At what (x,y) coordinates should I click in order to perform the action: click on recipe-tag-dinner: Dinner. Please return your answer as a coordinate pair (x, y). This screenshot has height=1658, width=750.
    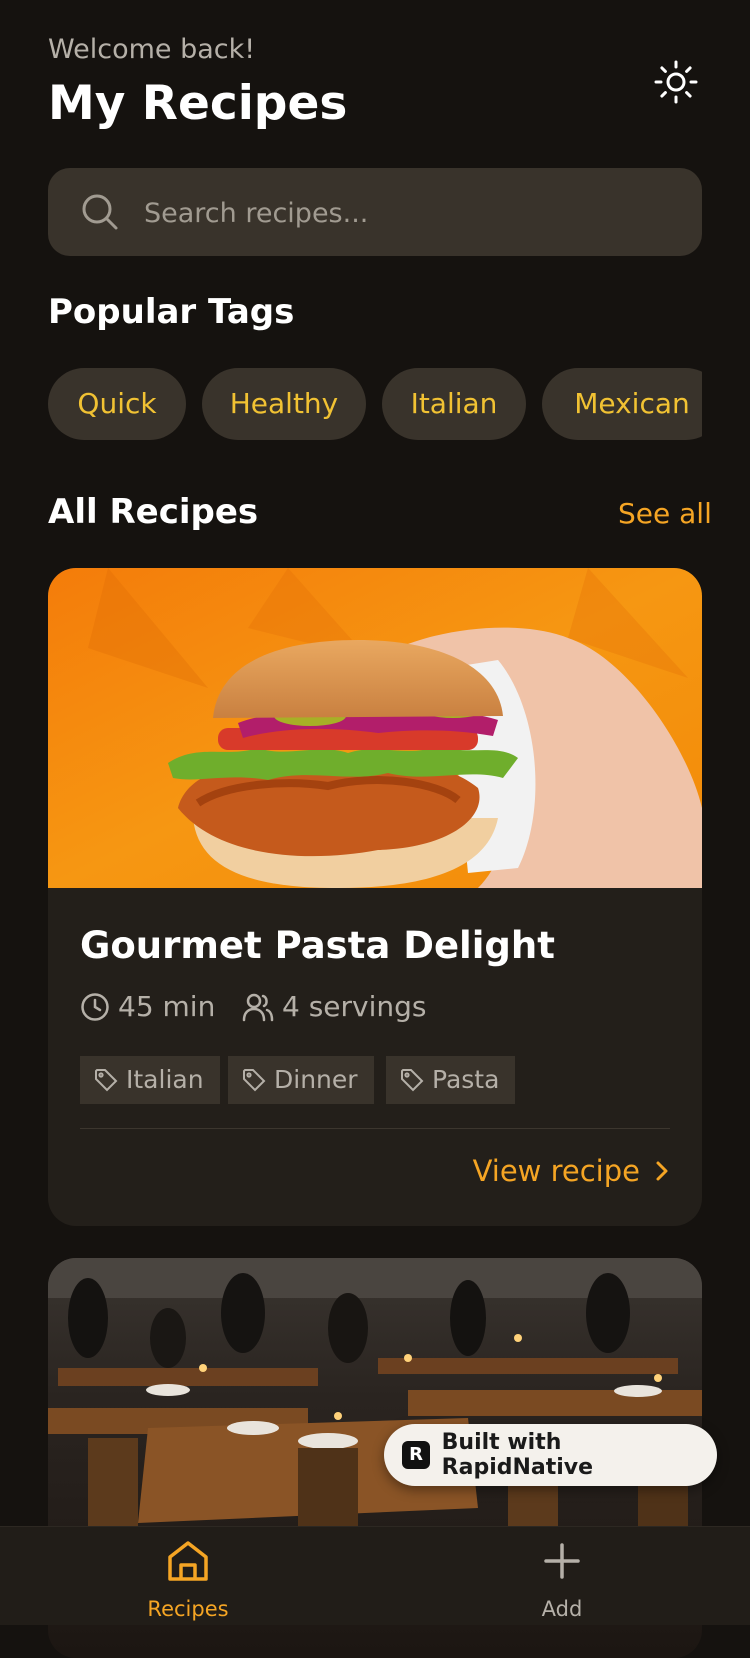
    Looking at the image, I should click on (301, 1080).